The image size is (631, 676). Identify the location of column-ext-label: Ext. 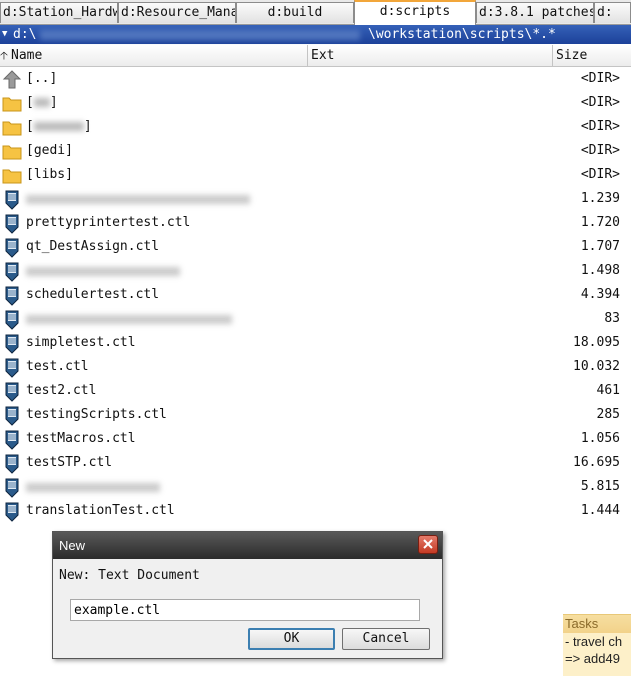
(323, 55).